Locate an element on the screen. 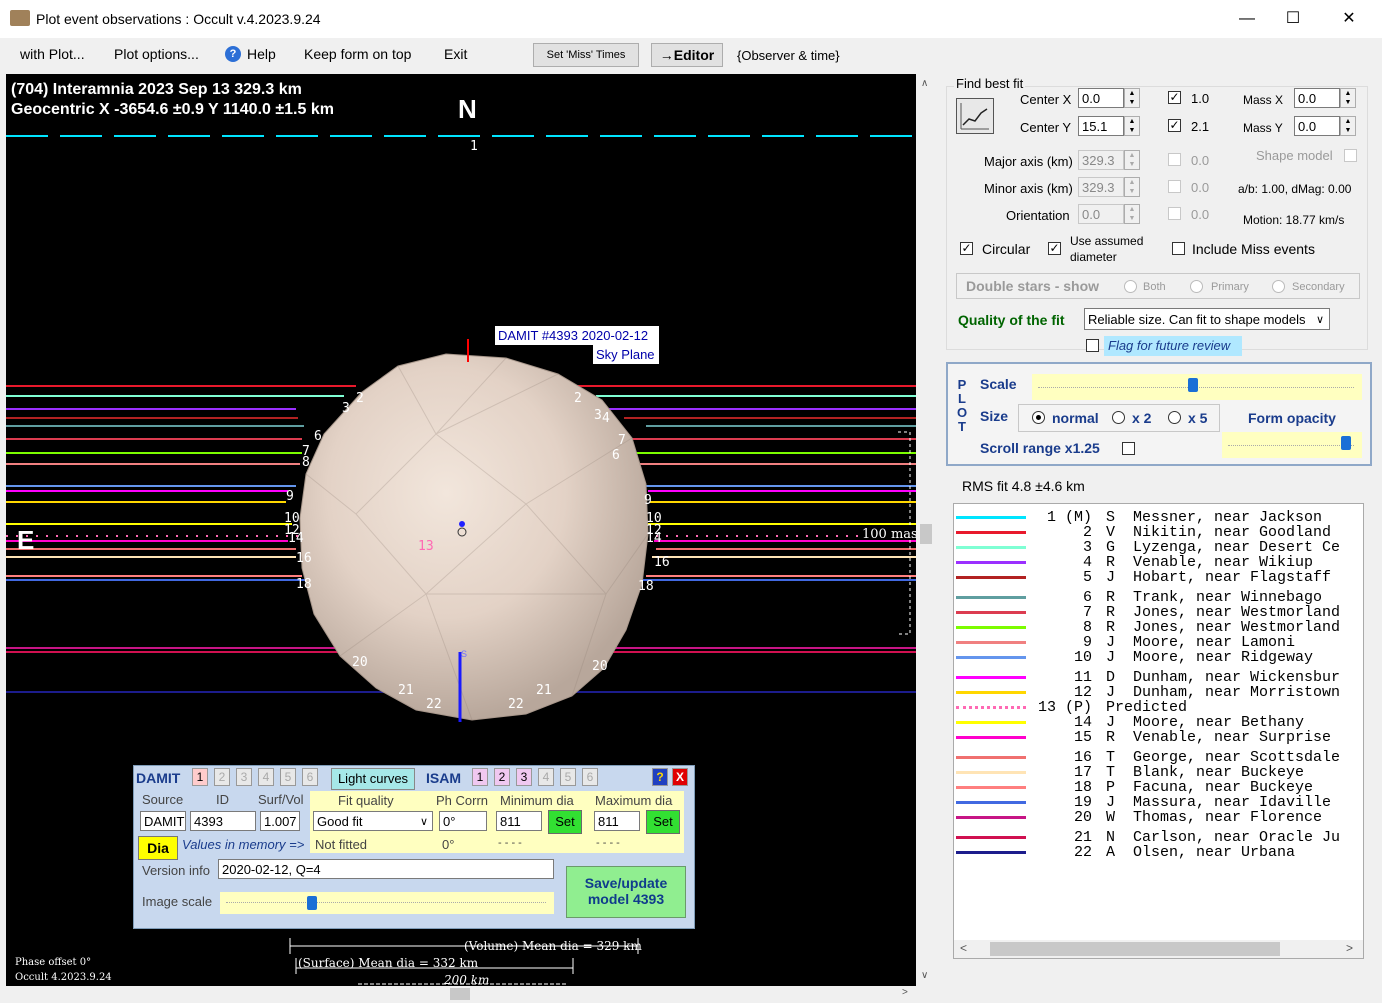  flag-review-checkbox is located at coordinates (1092, 345).